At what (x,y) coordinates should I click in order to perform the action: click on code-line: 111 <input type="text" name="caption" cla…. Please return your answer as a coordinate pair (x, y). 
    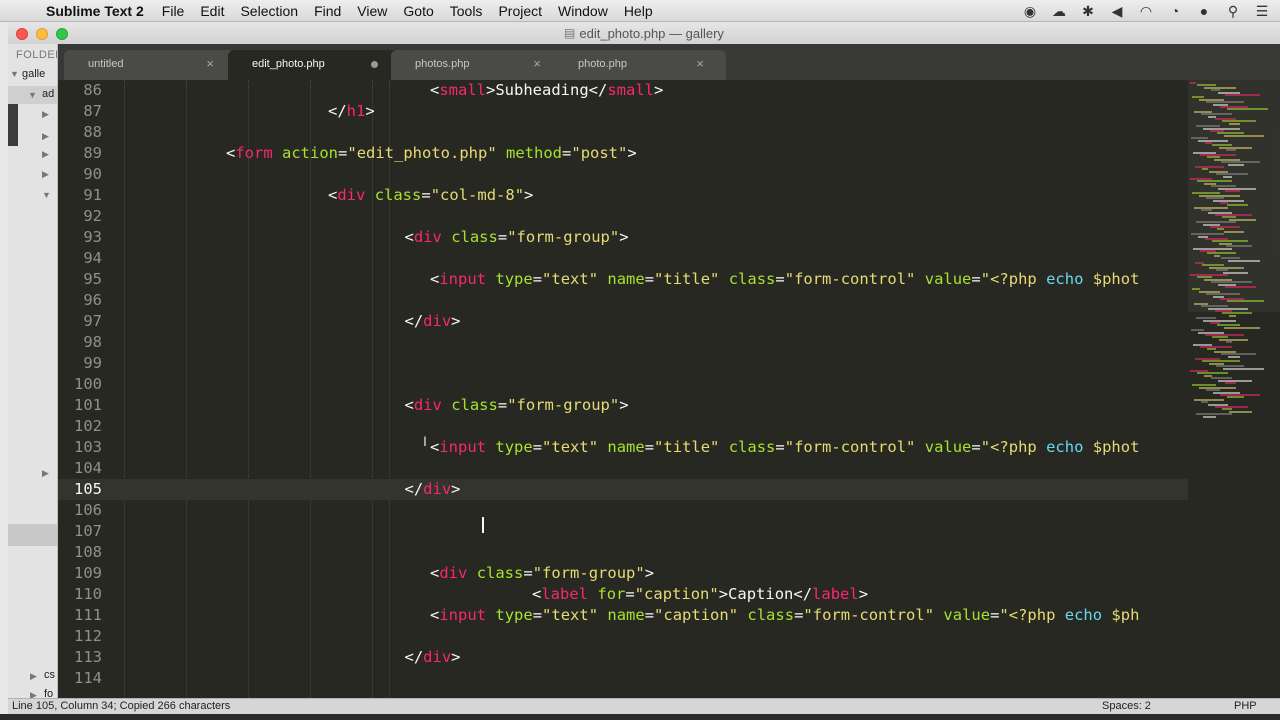
    Looking at the image, I should click on (623, 615).